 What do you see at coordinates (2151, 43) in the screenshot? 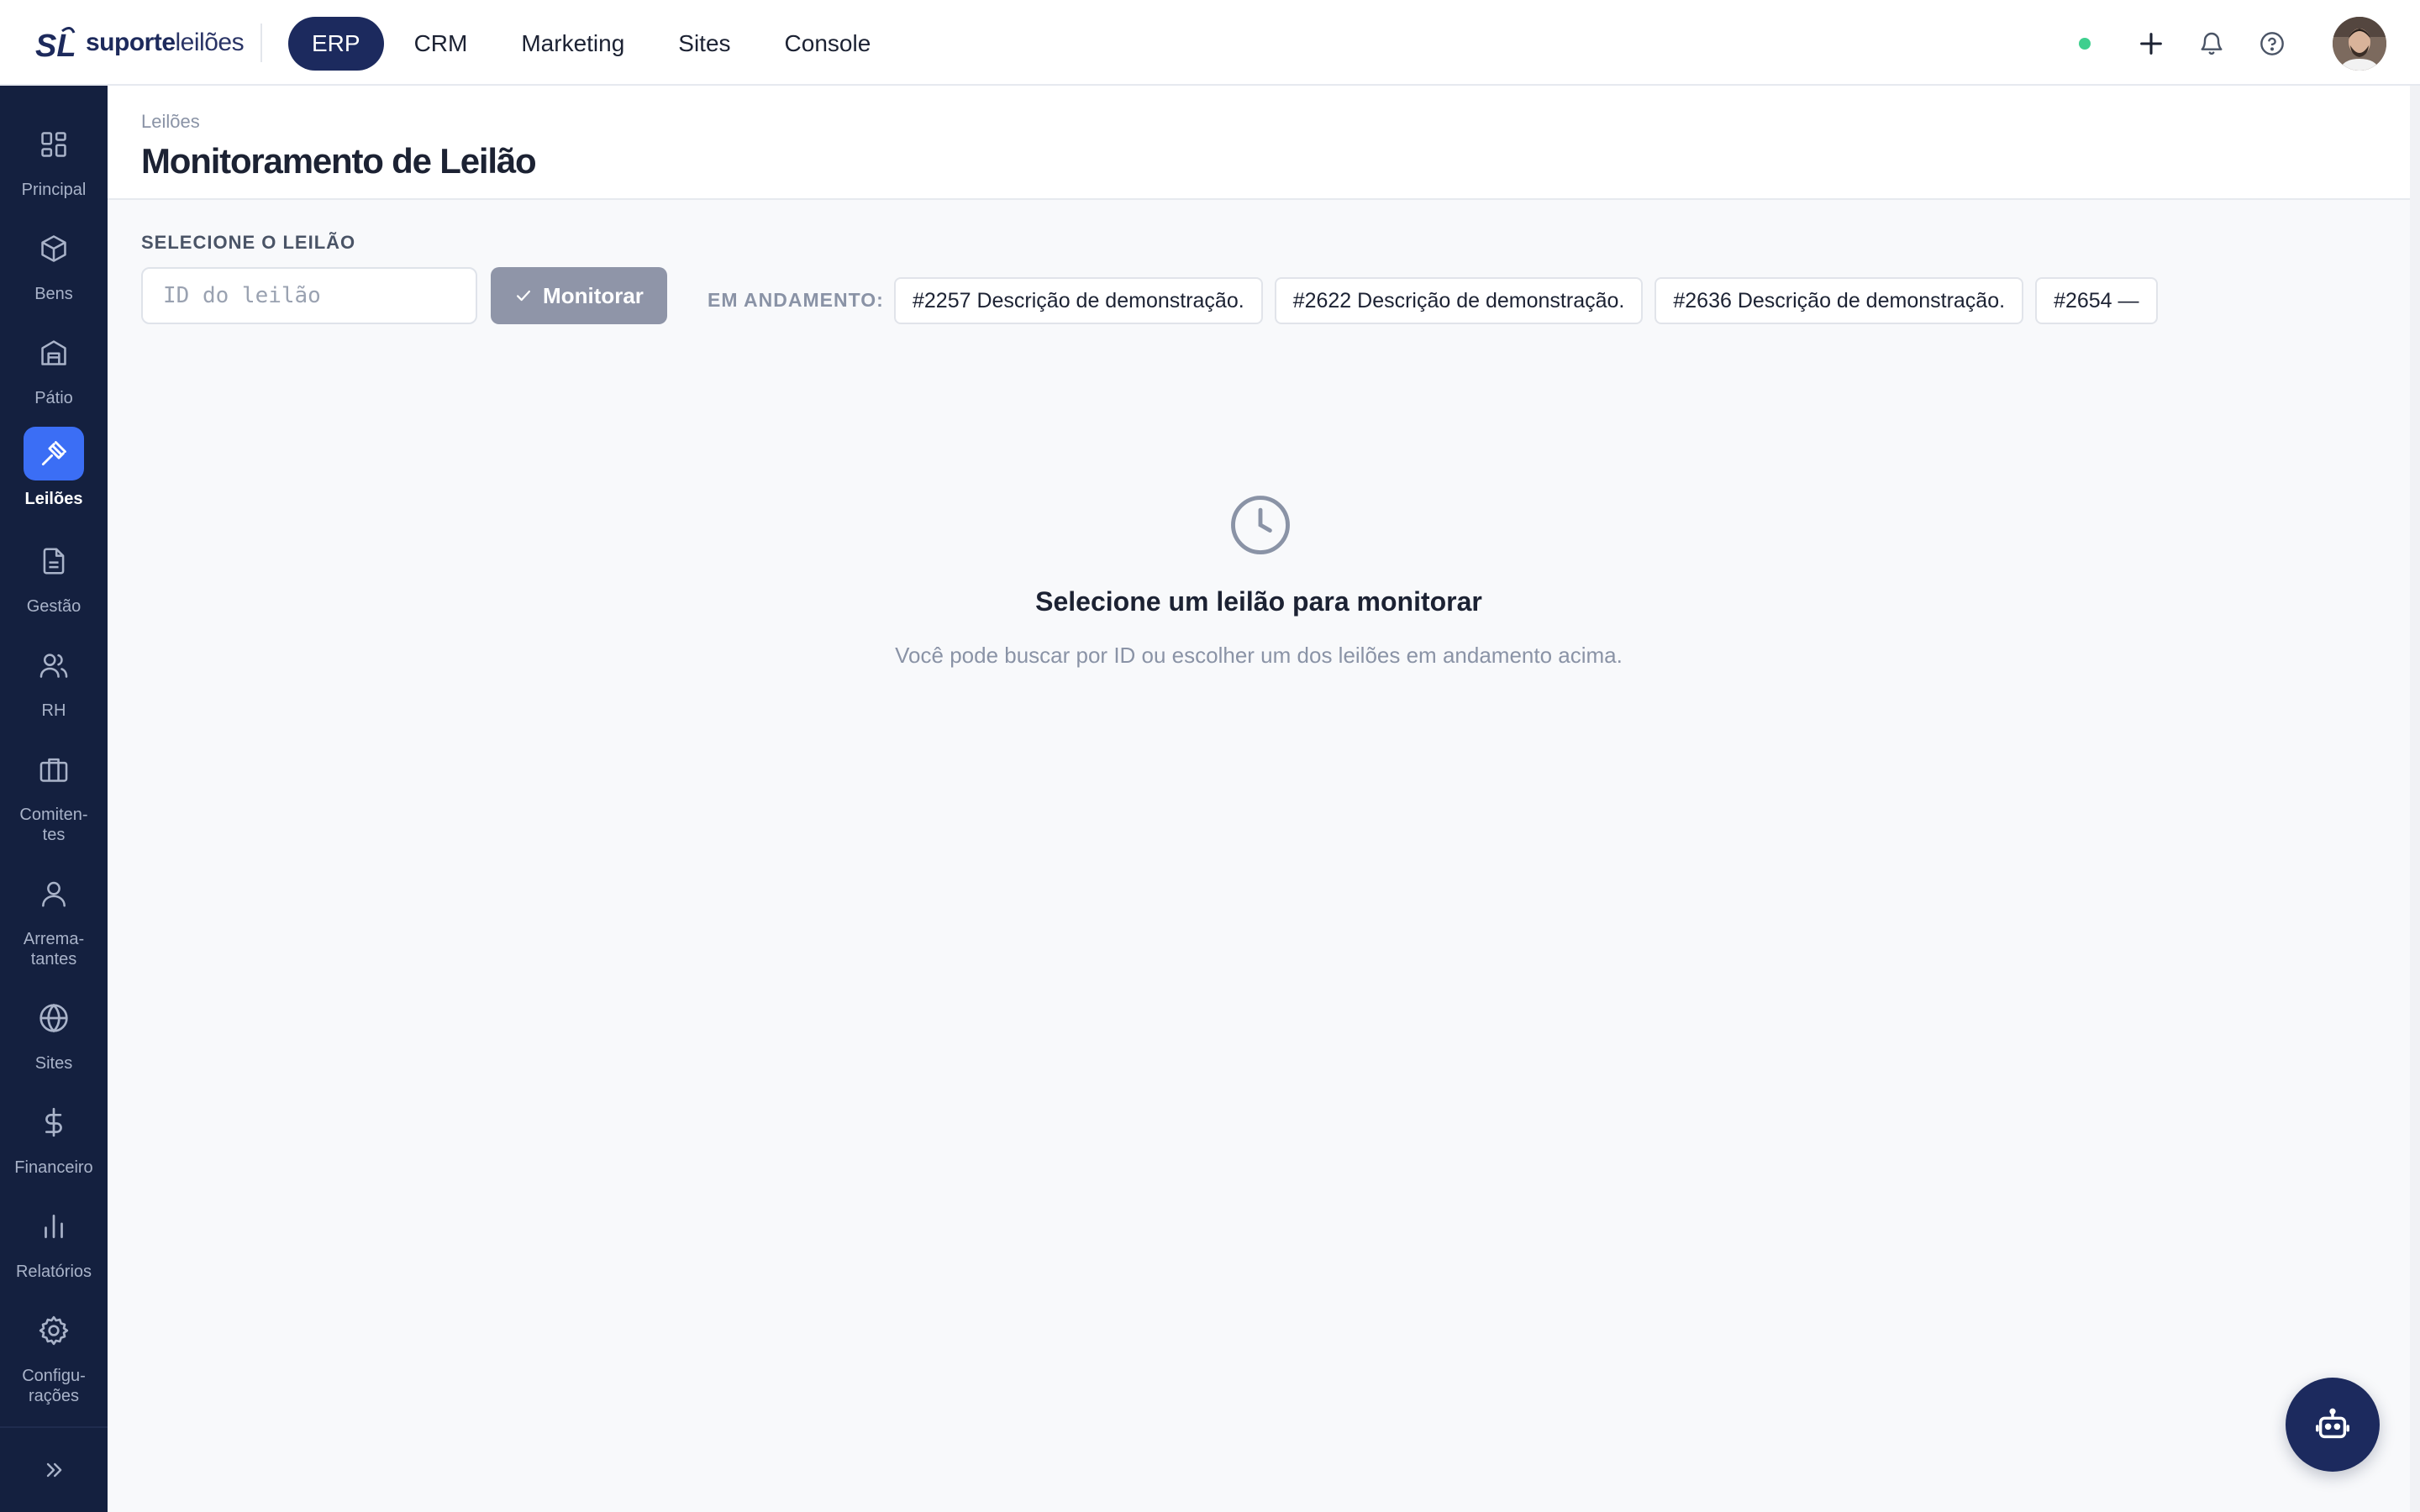
I see `plus-icon` at bounding box center [2151, 43].